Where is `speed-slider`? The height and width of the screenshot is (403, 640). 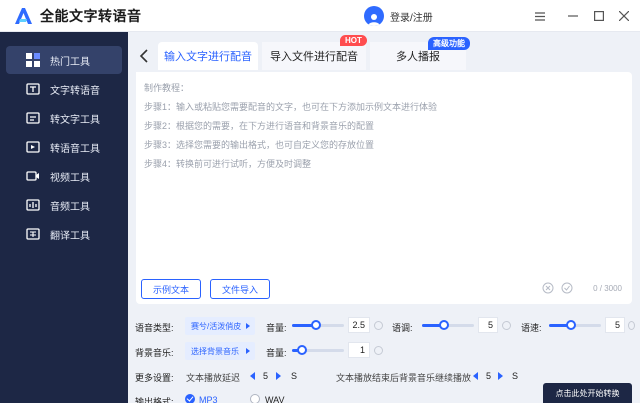
speed-slider is located at coordinates (575, 325).